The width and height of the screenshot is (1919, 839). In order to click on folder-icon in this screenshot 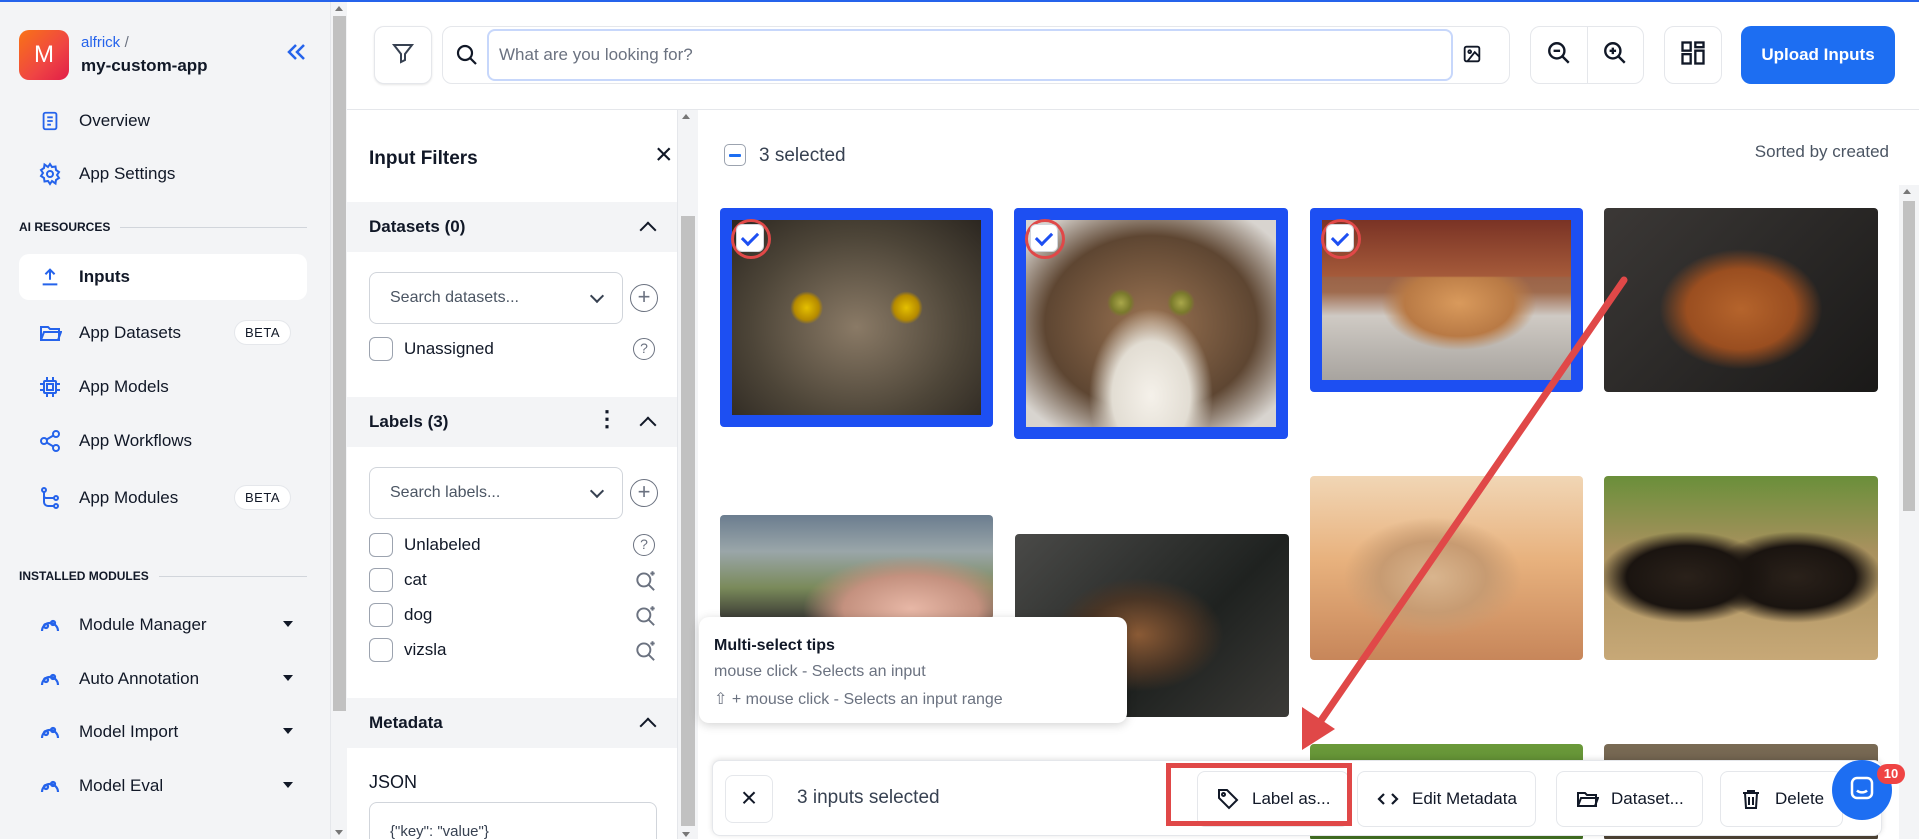, I will do `click(1587, 799)`.